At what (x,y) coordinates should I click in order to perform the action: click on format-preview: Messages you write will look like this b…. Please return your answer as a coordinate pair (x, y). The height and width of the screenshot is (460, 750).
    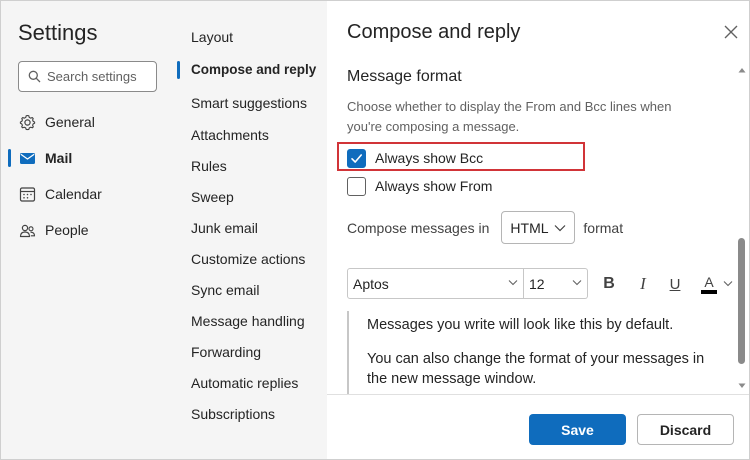
    Looking at the image, I should click on (538, 352).